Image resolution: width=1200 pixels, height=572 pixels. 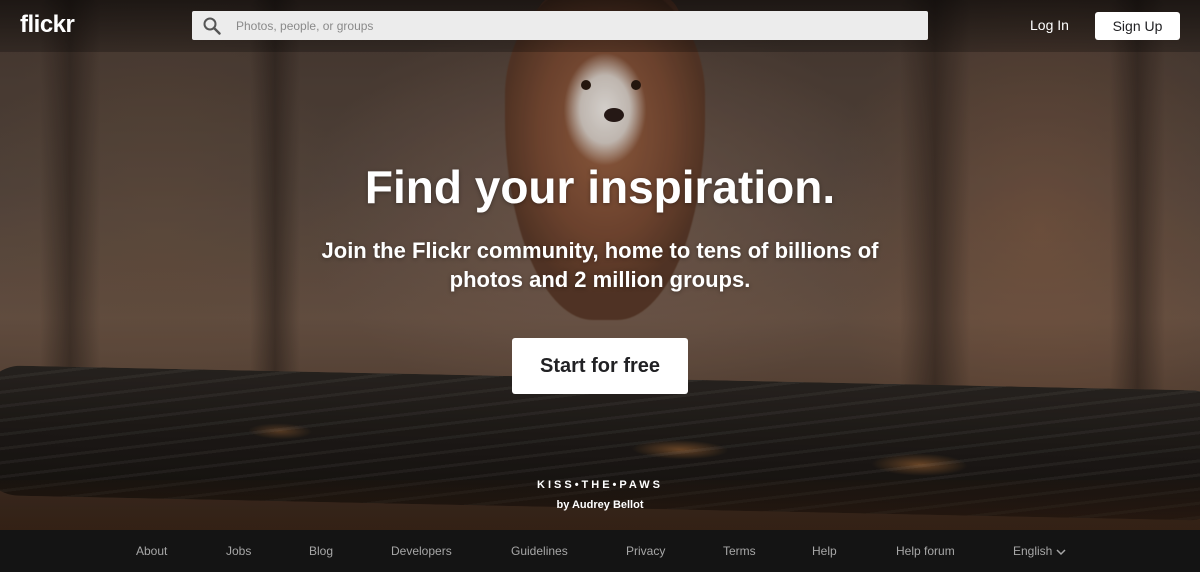 What do you see at coordinates (47, 25) in the screenshot?
I see `flickr-logo: flickr` at bounding box center [47, 25].